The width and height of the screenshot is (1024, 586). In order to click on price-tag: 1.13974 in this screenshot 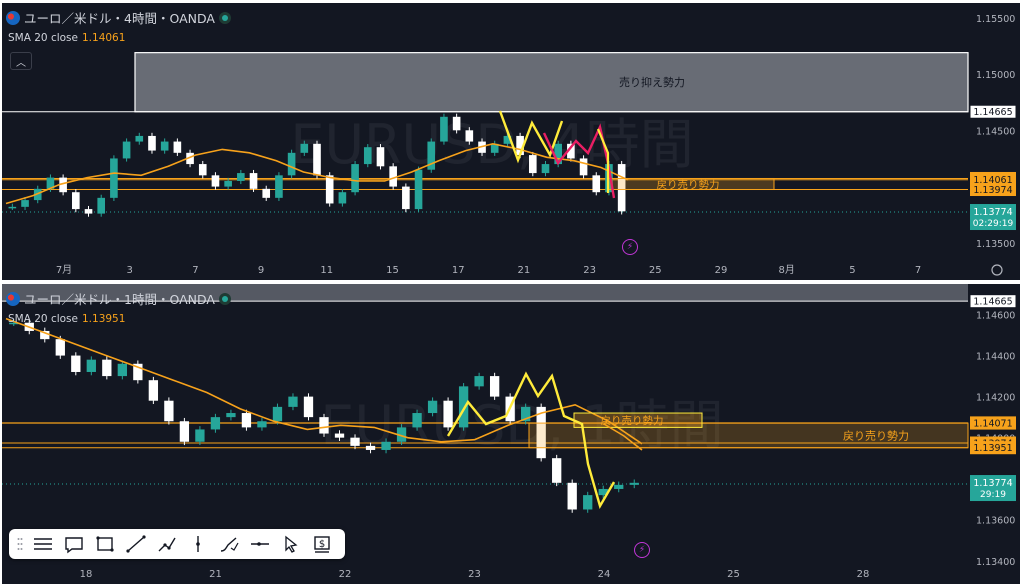, I will do `click(992, 190)`.